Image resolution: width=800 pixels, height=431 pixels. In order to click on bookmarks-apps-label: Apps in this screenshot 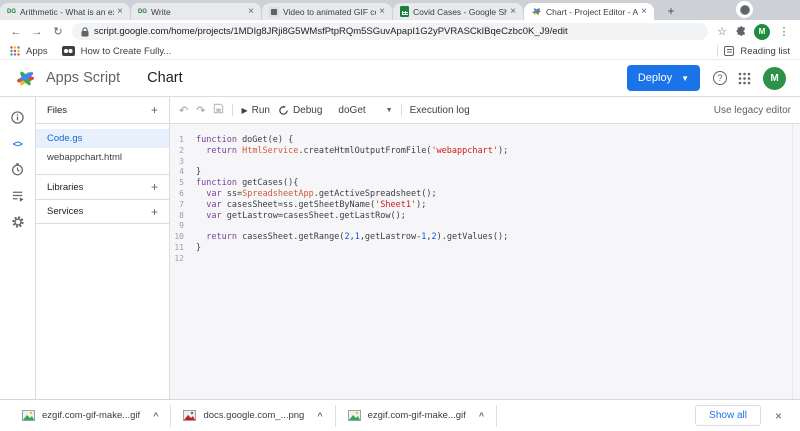, I will do `click(37, 51)`.